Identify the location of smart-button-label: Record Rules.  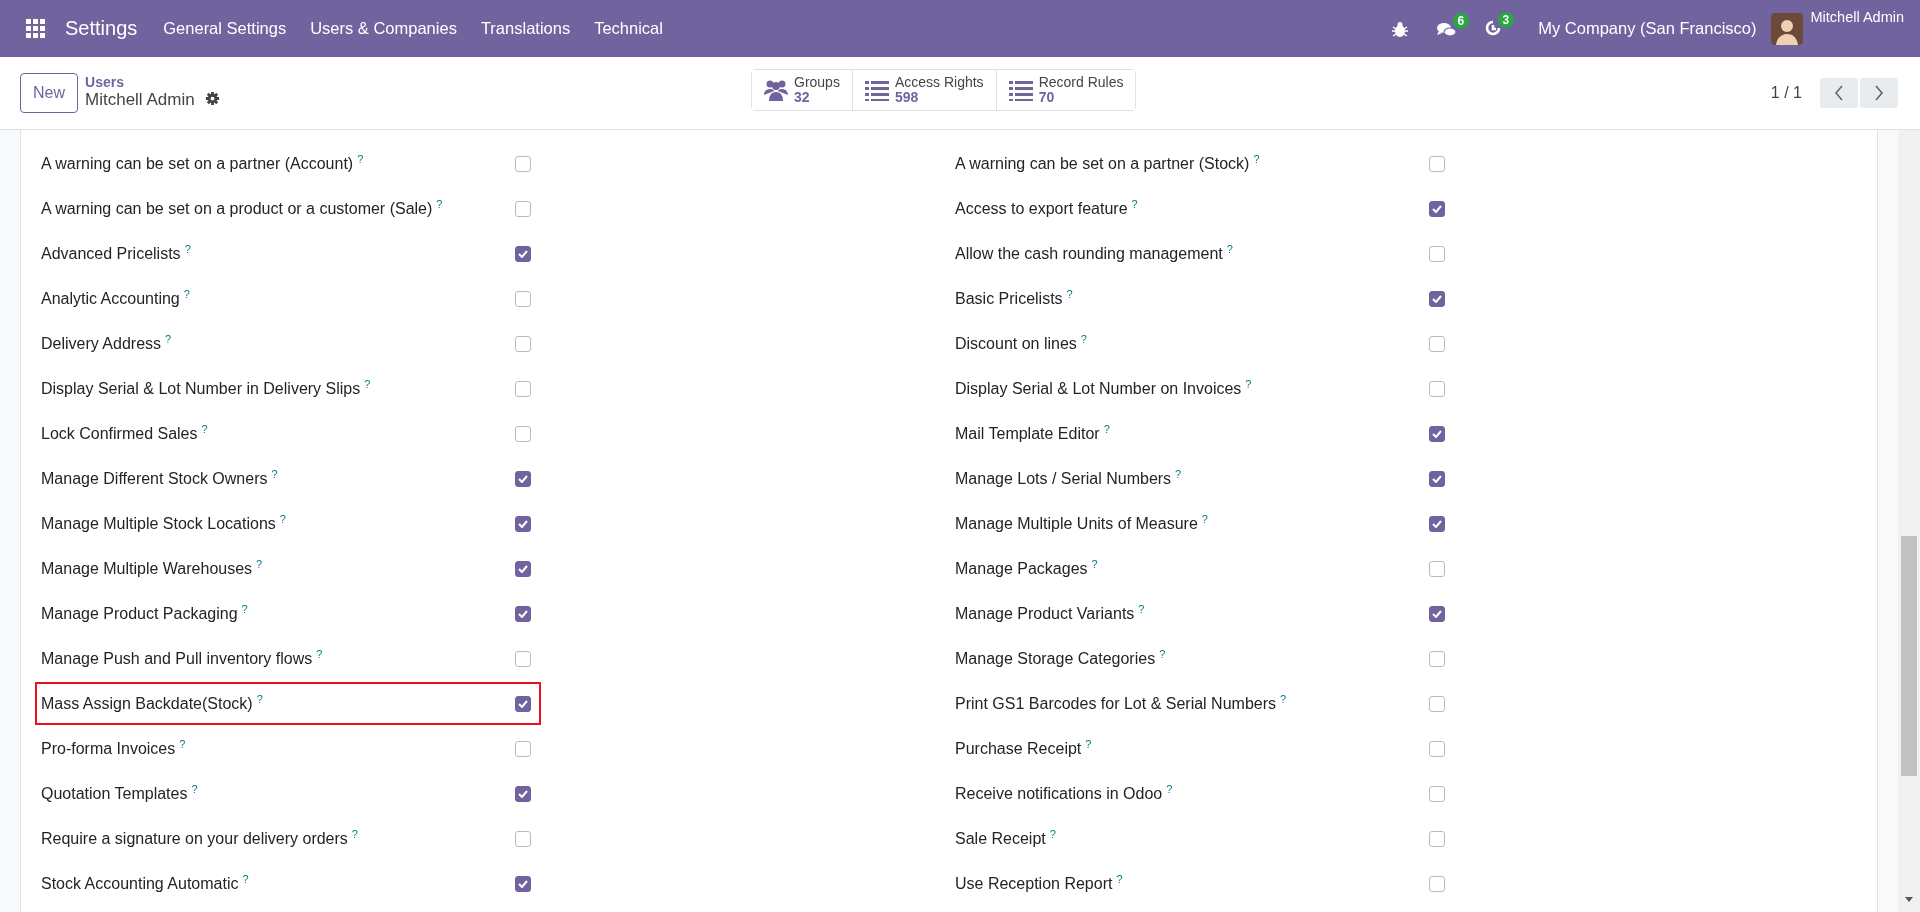
(1081, 82).